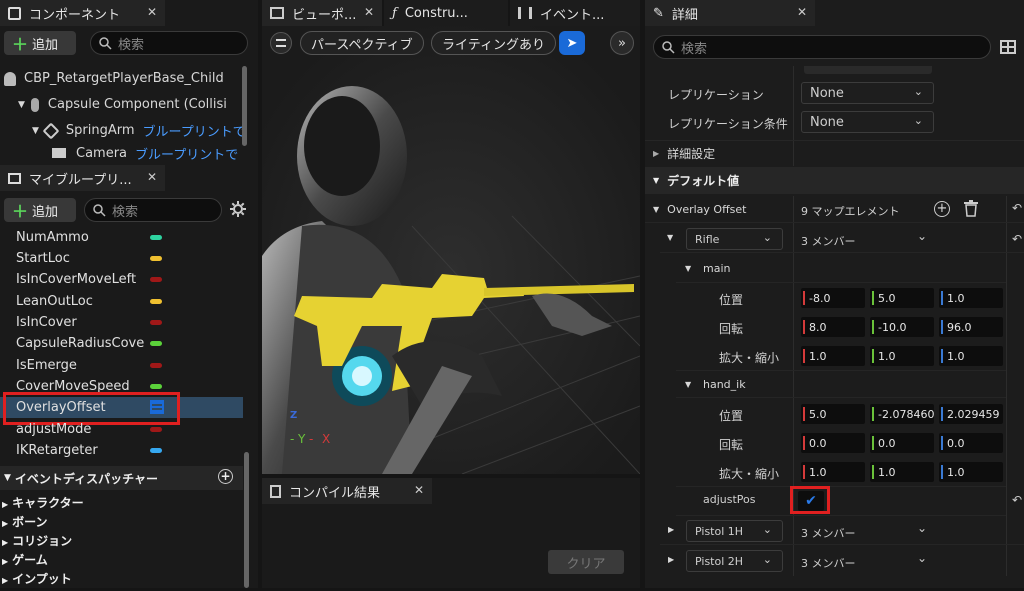 The width and height of the screenshot is (1024, 591). What do you see at coordinates (833, 327) in the screenshot?
I see `main-rotation-x-field: 8.0` at bounding box center [833, 327].